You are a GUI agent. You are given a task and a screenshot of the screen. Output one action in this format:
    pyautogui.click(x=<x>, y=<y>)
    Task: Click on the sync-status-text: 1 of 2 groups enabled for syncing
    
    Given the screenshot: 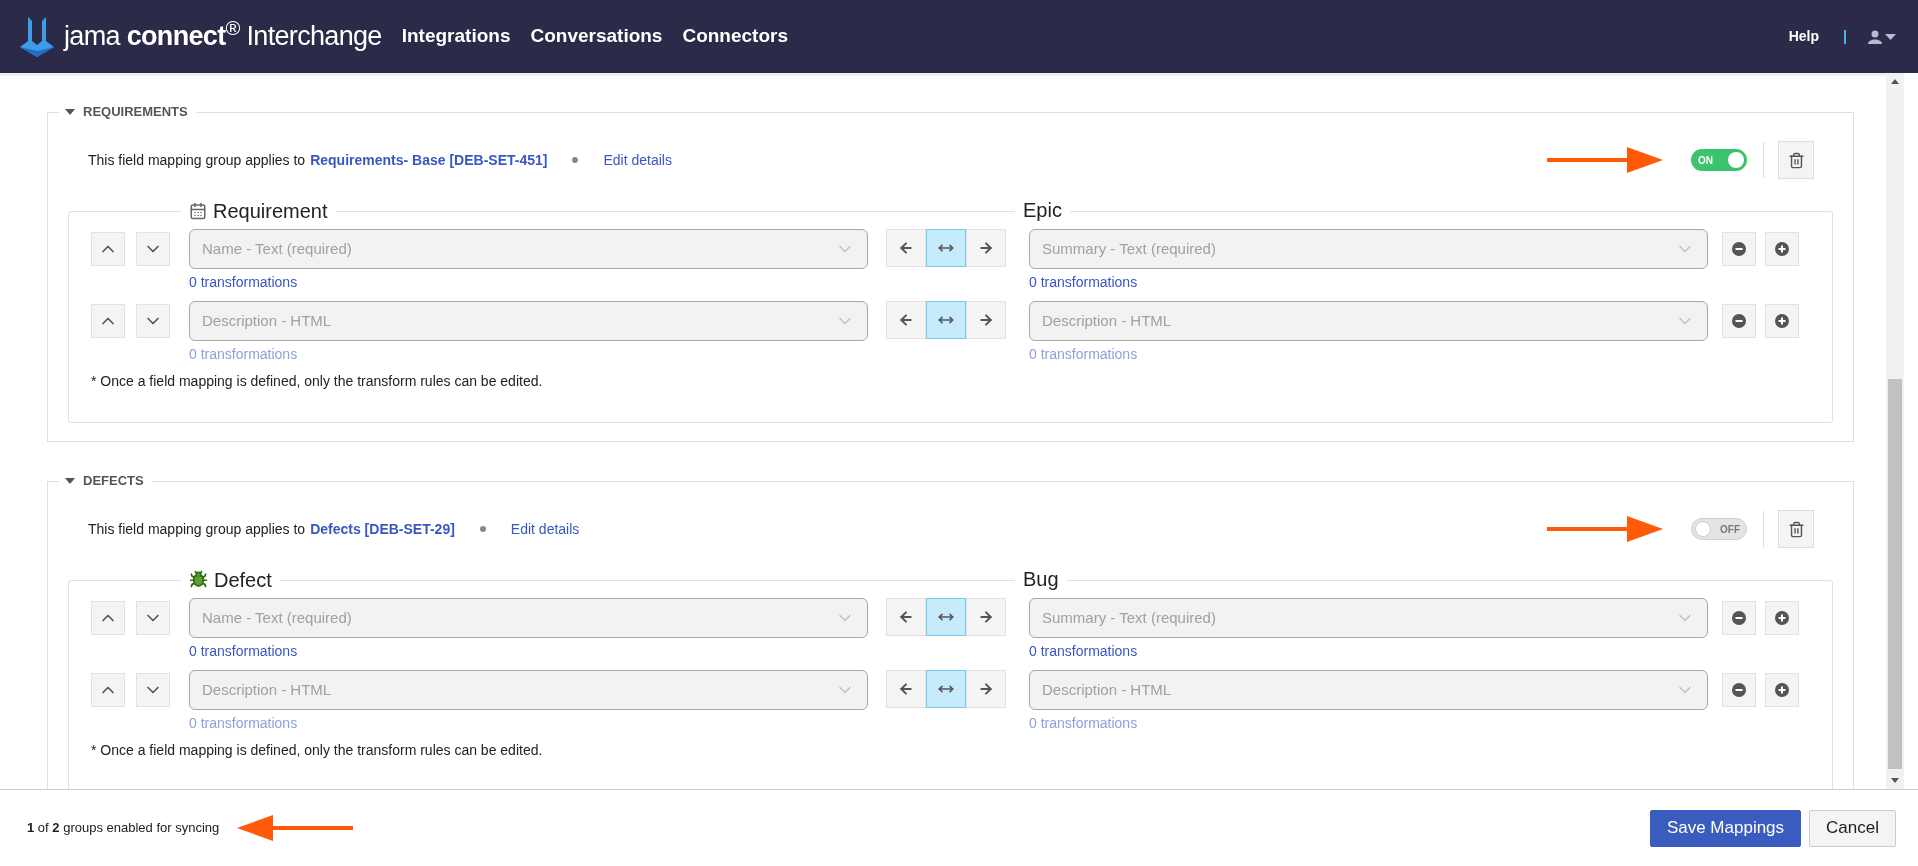 What is the action you would take?
    pyautogui.click(x=123, y=828)
    